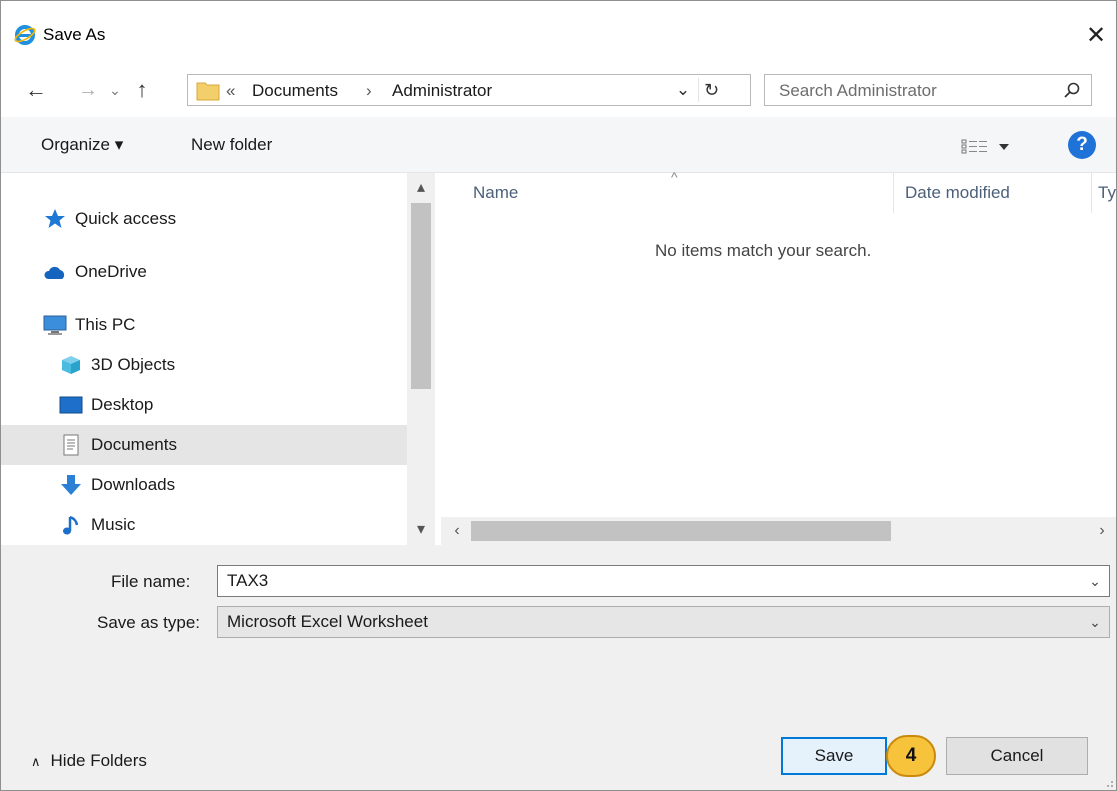  Describe the element at coordinates (149, 622) in the screenshot. I see `save-as-type-label: Save as type:` at that location.